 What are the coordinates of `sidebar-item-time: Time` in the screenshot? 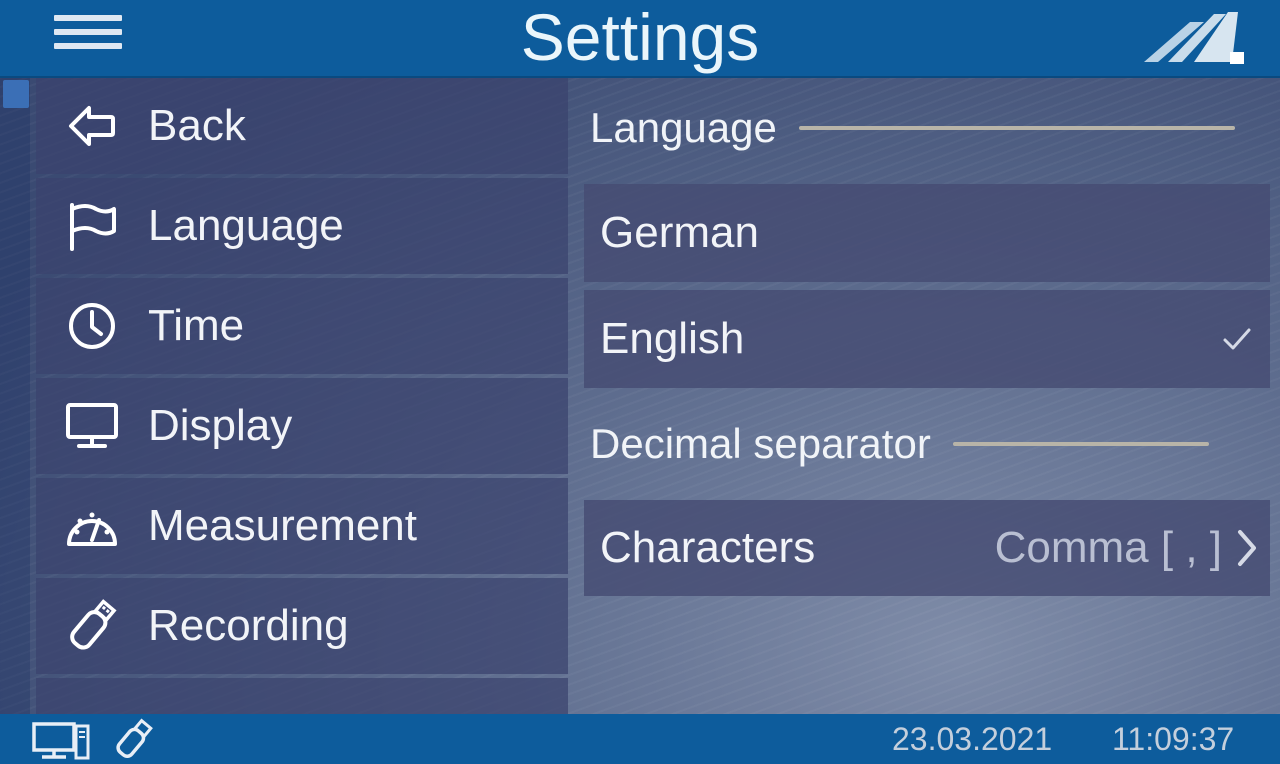 It's located at (302, 326).